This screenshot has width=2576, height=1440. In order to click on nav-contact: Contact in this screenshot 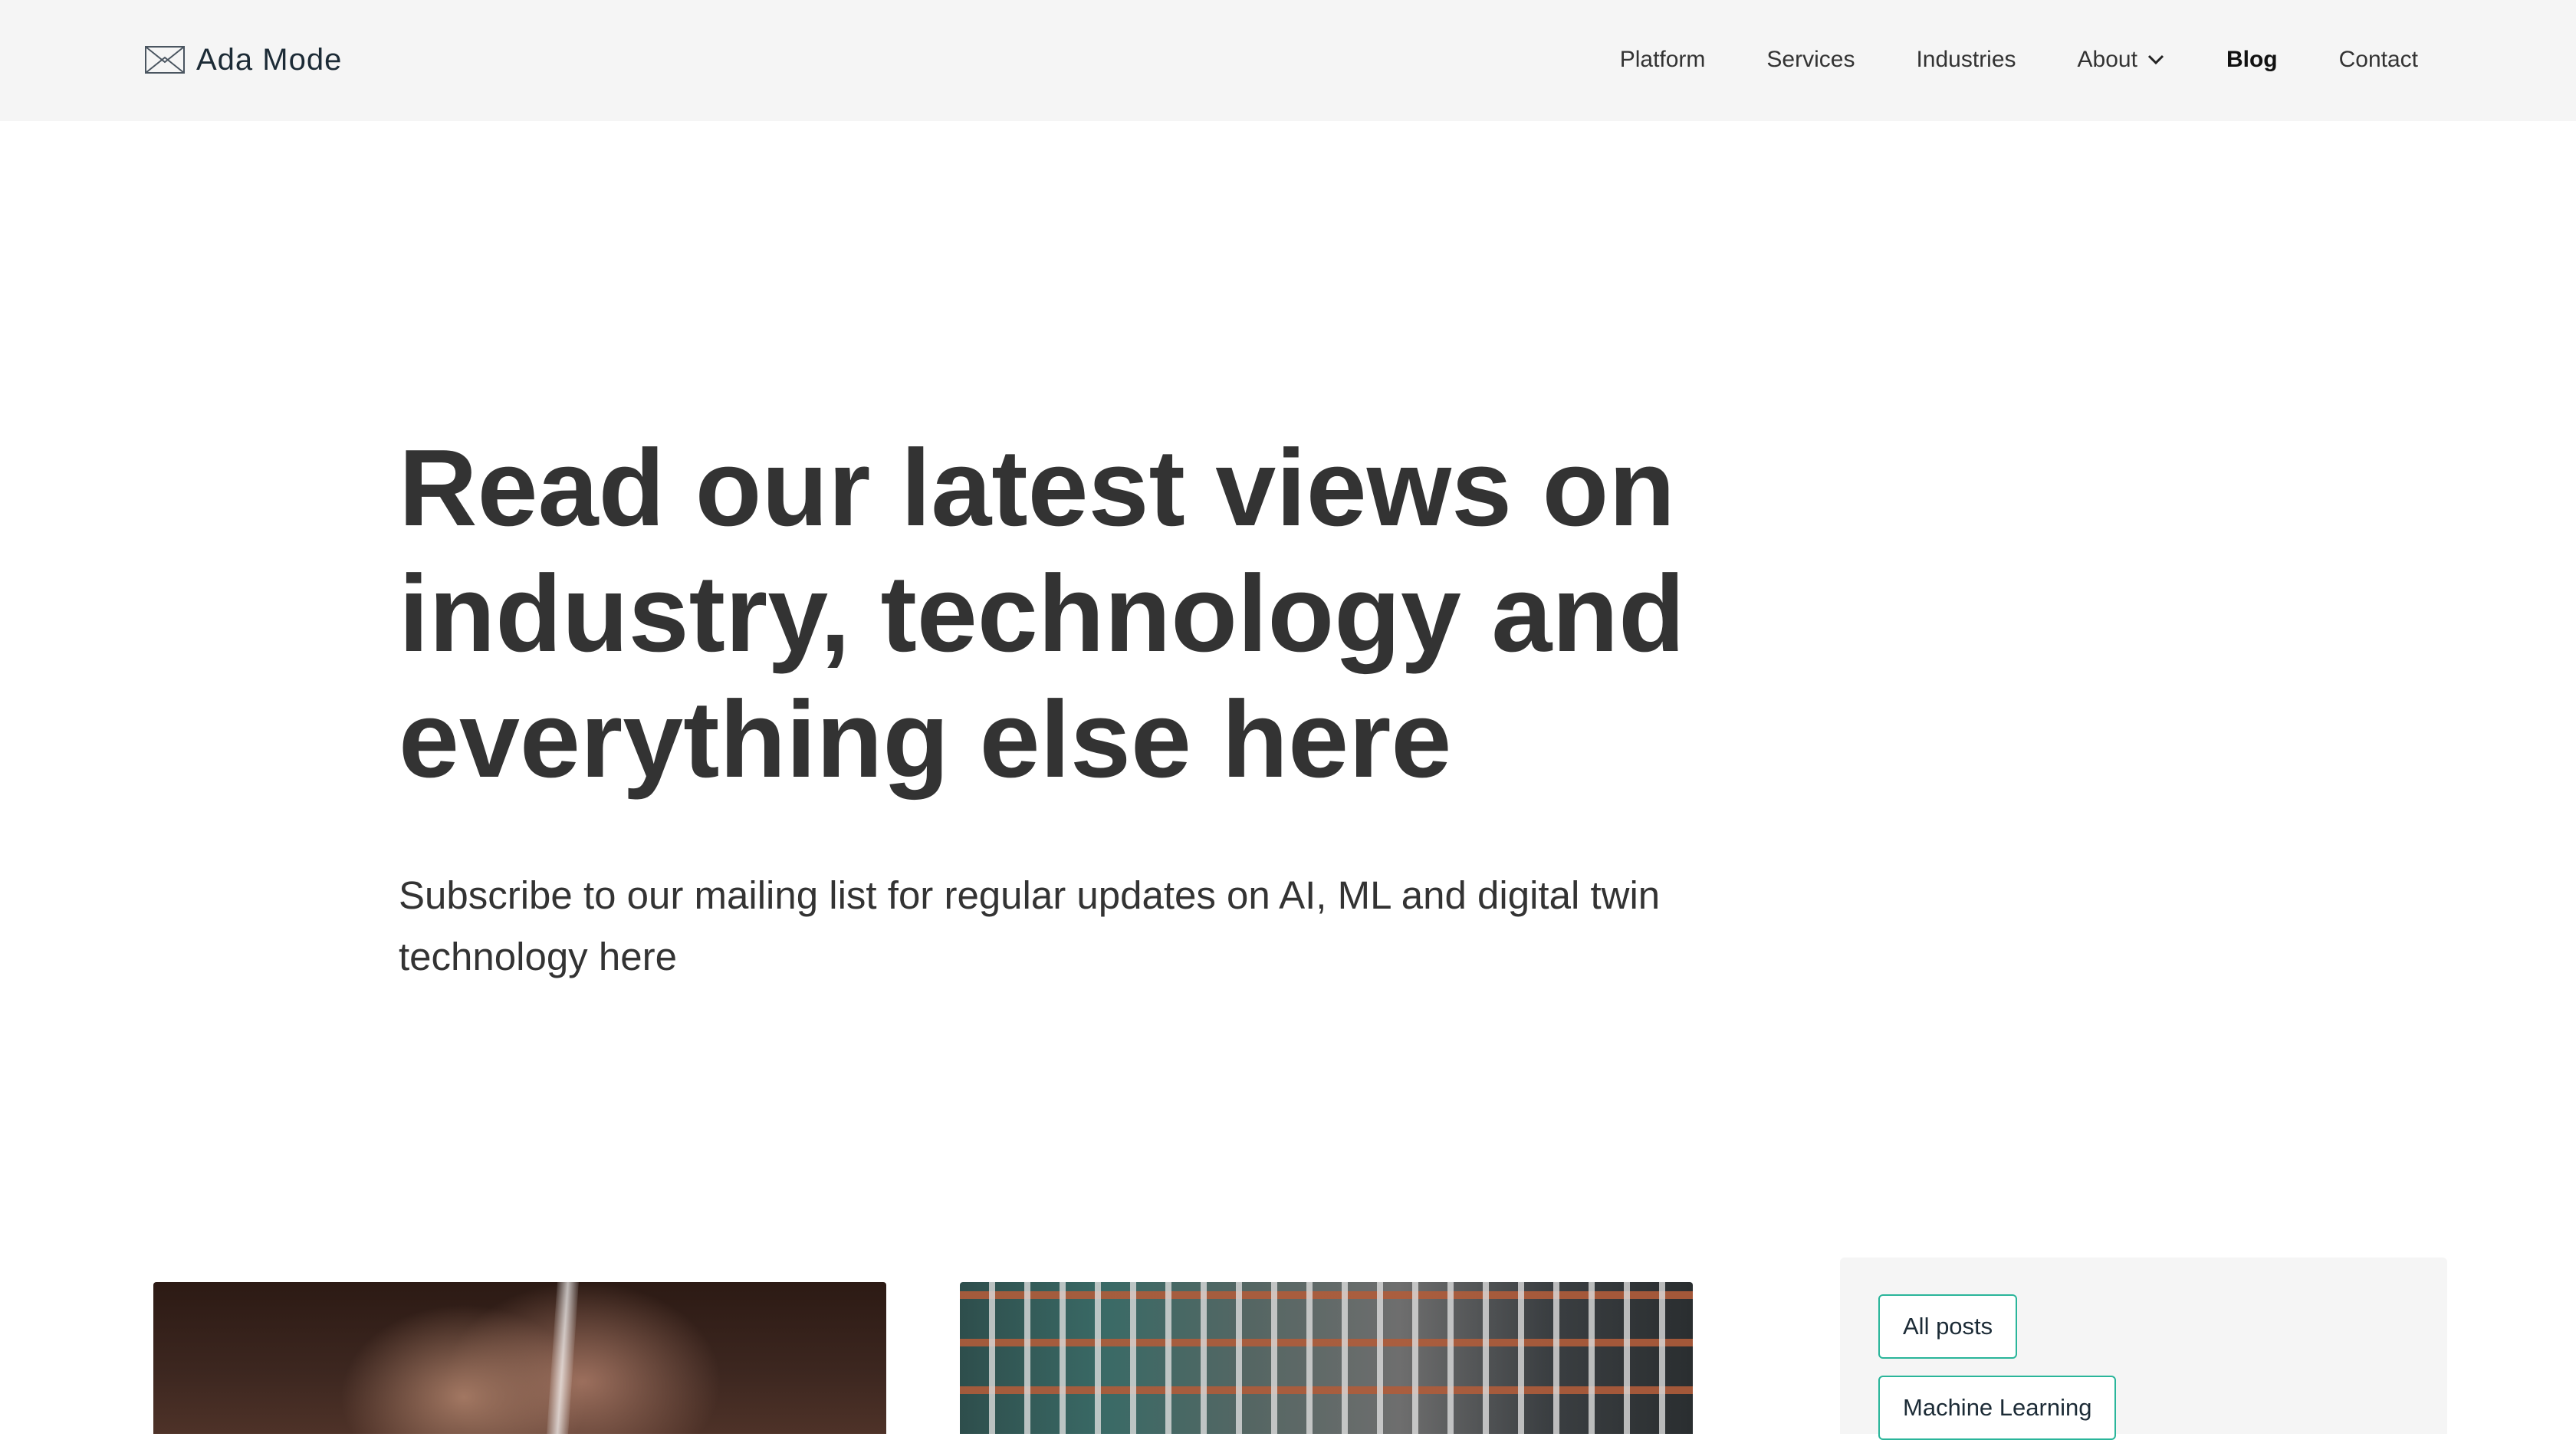, I will do `click(2378, 60)`.